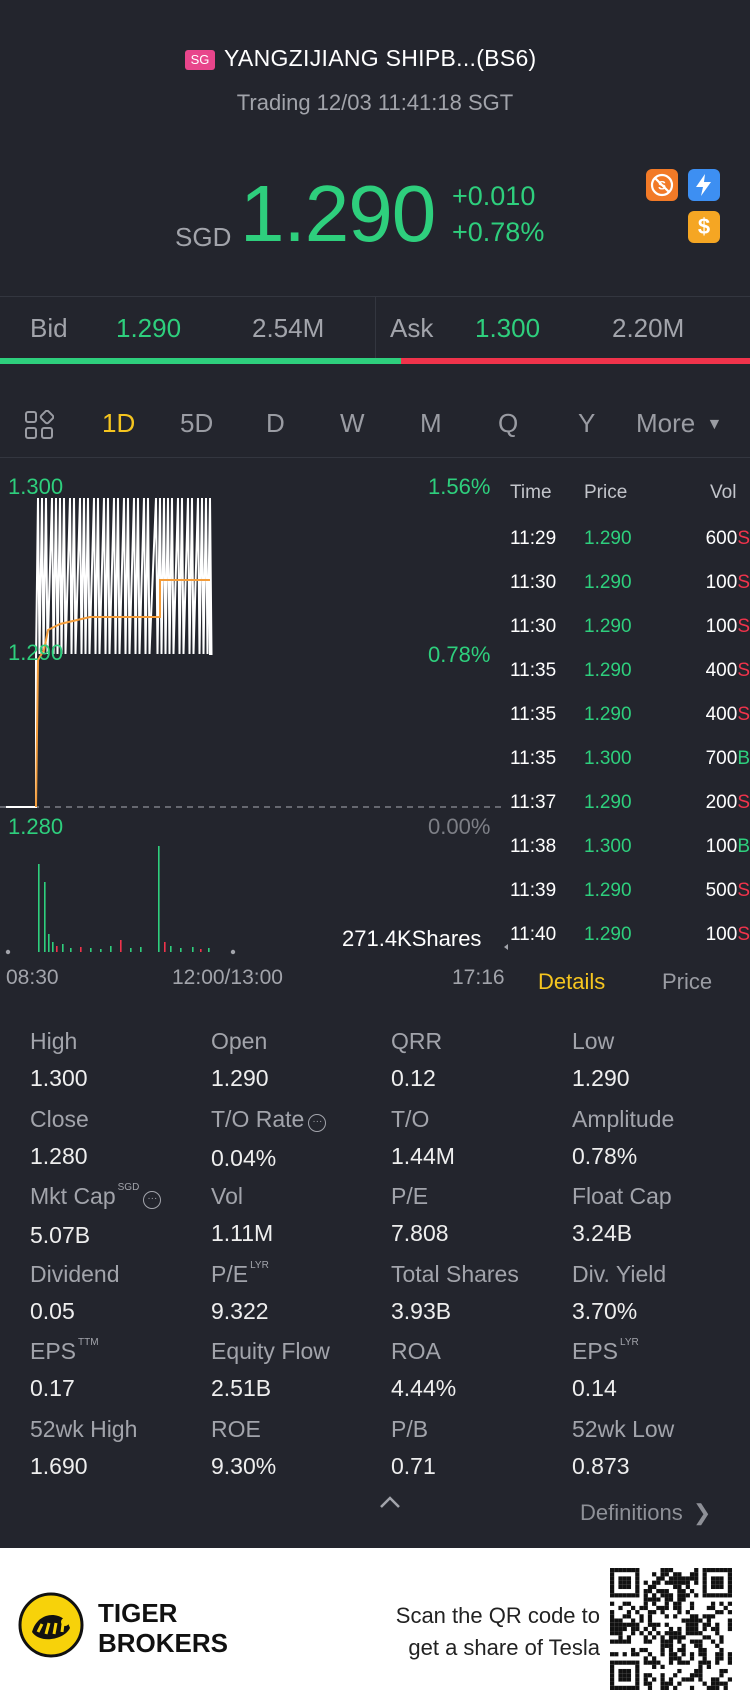  What do you see at coordinates (727, 890) in the screenshot?
I see `tick-volume: 500S` at bounding box center [727, 890].